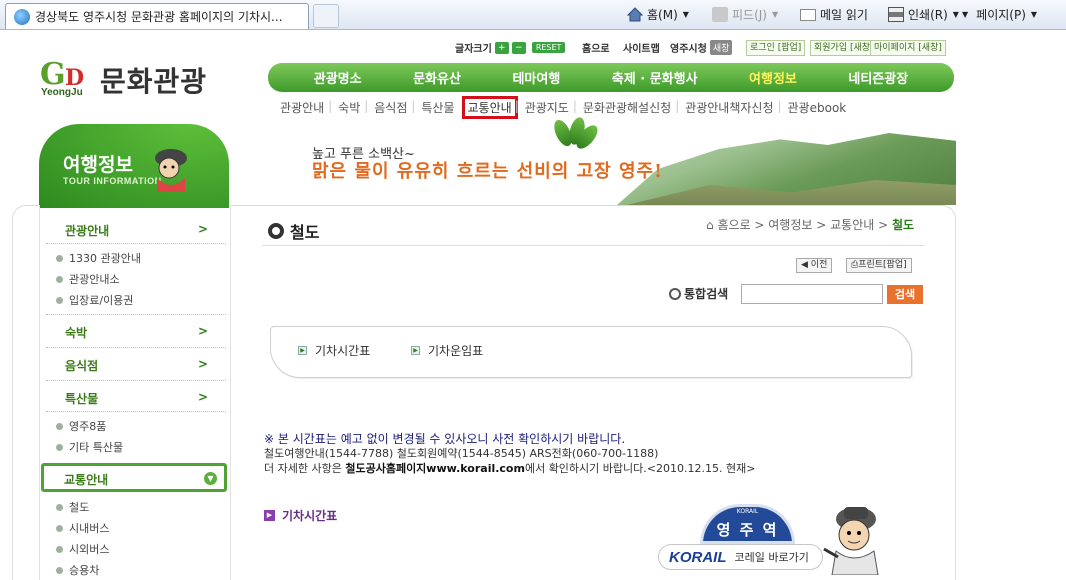 The image size is (1066, 580). What do you see at coordinates (72, 507) in the screenshot?
I see `menu-sub-item-active: 철도` at bounding box center [72, 507].